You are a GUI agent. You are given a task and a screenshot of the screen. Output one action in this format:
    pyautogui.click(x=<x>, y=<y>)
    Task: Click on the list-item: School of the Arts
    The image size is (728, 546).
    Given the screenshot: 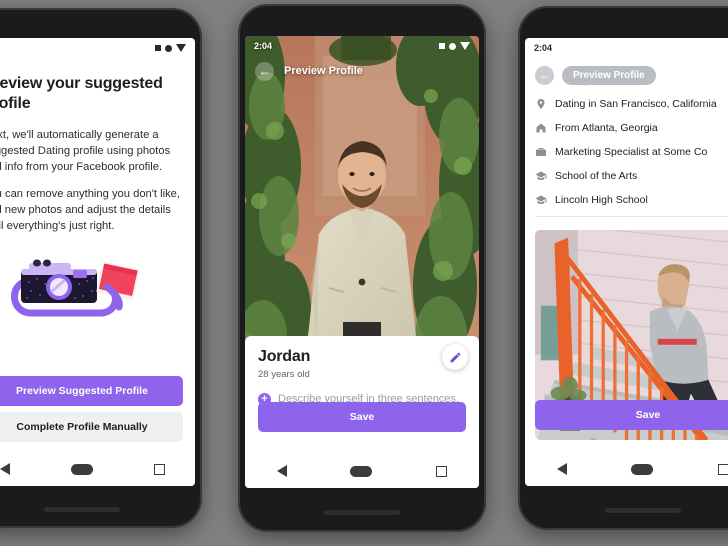 What is the action you would take?
    pyautogui.click(x=631, y=176)
    